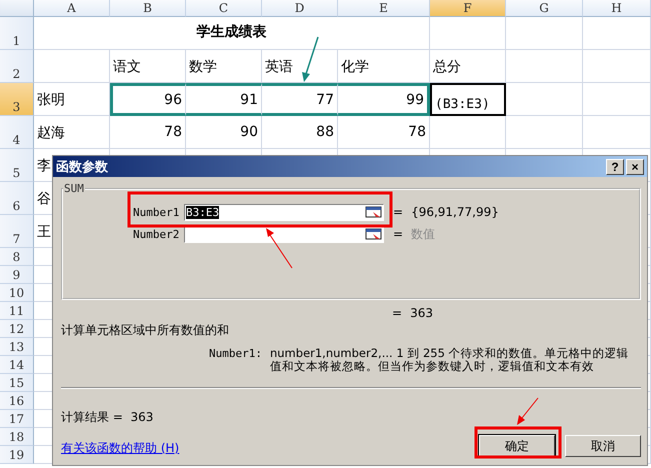 This screenshot has width=651, height=468. Describe the element at coordinates (145, 330) in the screenshot. I see `function-description: 计算单元格区域中所有数值的和` at that location.